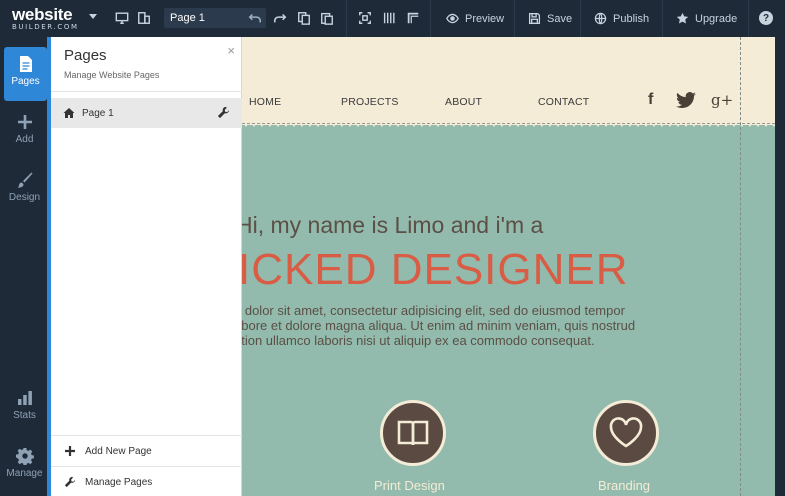 This screenshot has height=496, width=785. I want to click on panel-subtitle: Manage Website Pages, so click(112, 75).